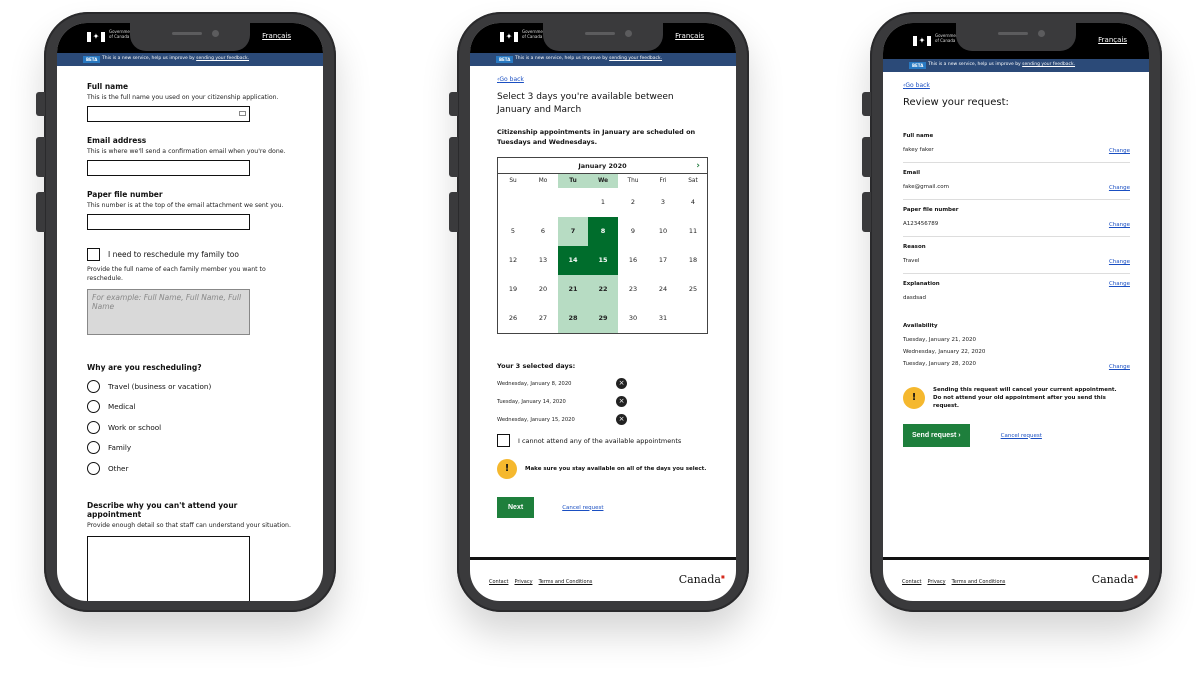 The width and height of the screenshot is (1200, 675). I want to click on paper-file-input, so click(168, 222).